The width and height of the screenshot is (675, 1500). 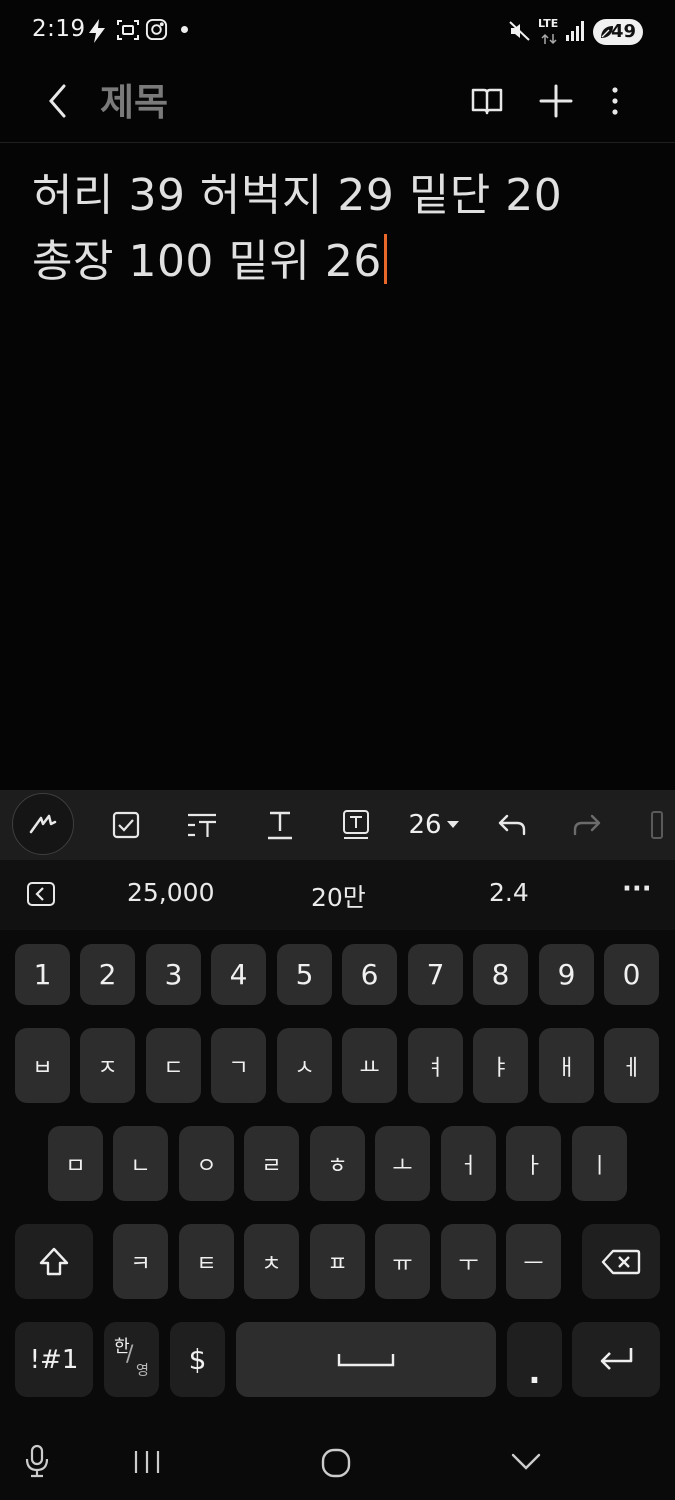 I want to click on key-eo: ㅓ, so click(x=468, y=1163).